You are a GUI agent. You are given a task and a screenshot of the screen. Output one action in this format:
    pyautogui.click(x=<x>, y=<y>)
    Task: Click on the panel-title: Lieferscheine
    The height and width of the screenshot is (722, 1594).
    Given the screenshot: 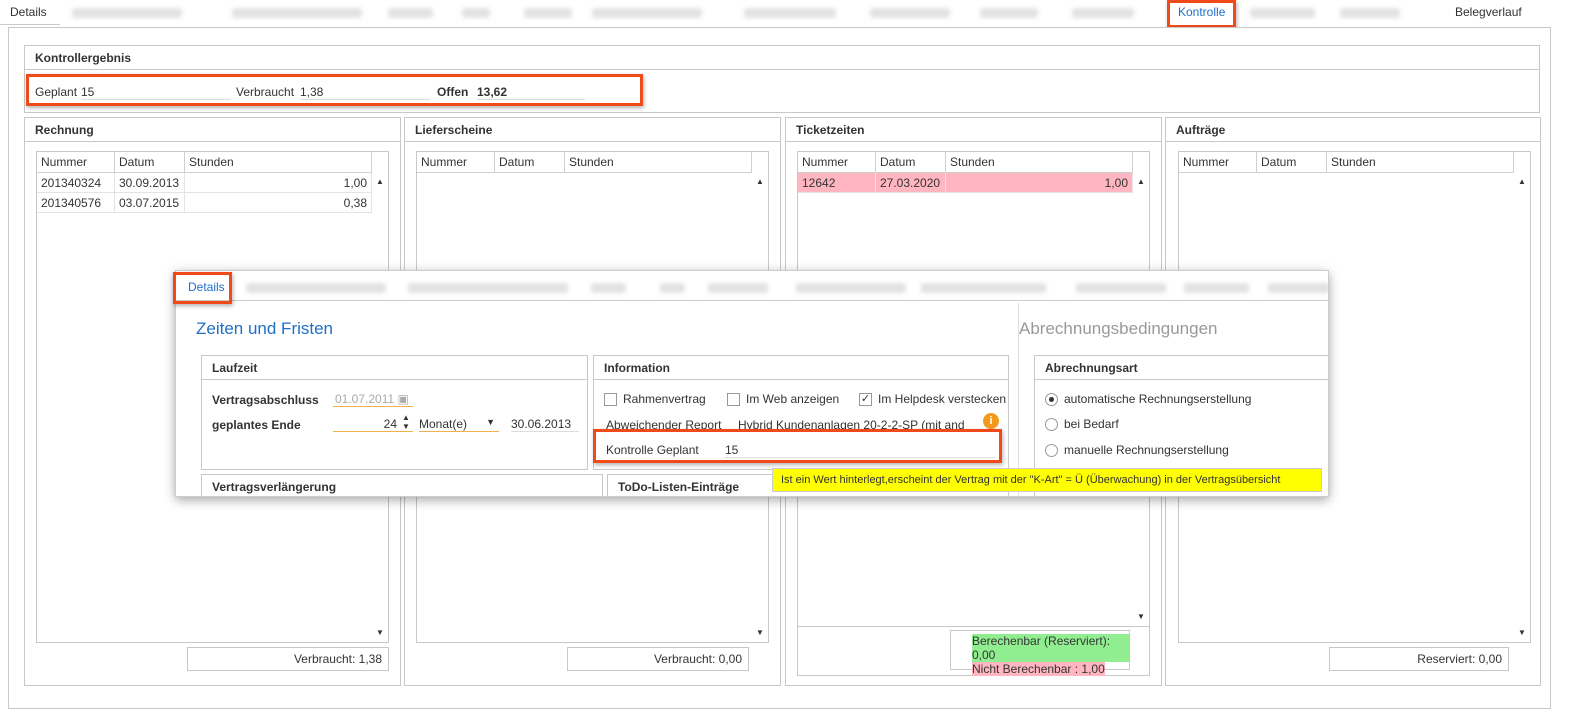 What is the action you would take?
    pyautogui.click(x=592, y=130)
    